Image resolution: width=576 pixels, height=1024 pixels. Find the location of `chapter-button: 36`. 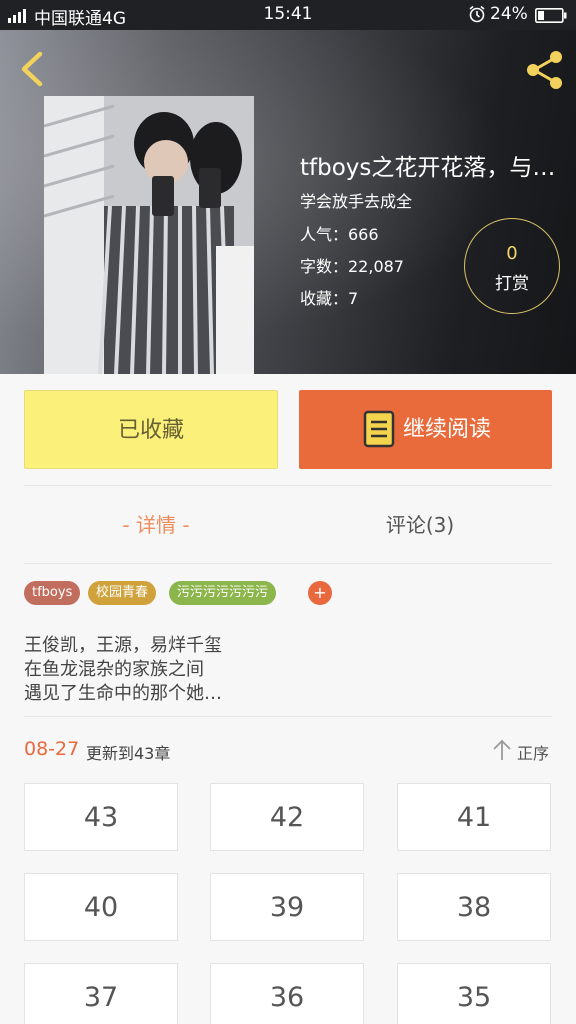

chapter-button: 36 is located at coordinates (287, 993).